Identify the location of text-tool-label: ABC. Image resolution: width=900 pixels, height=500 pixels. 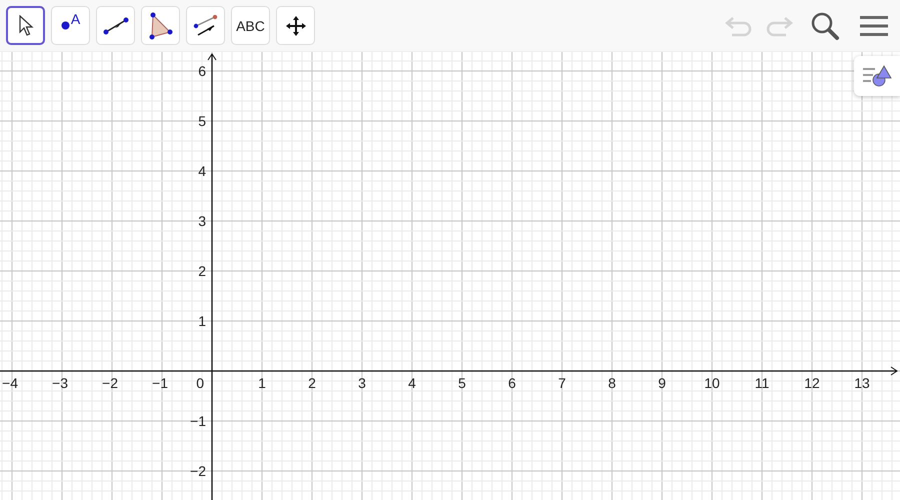
(250, 26).